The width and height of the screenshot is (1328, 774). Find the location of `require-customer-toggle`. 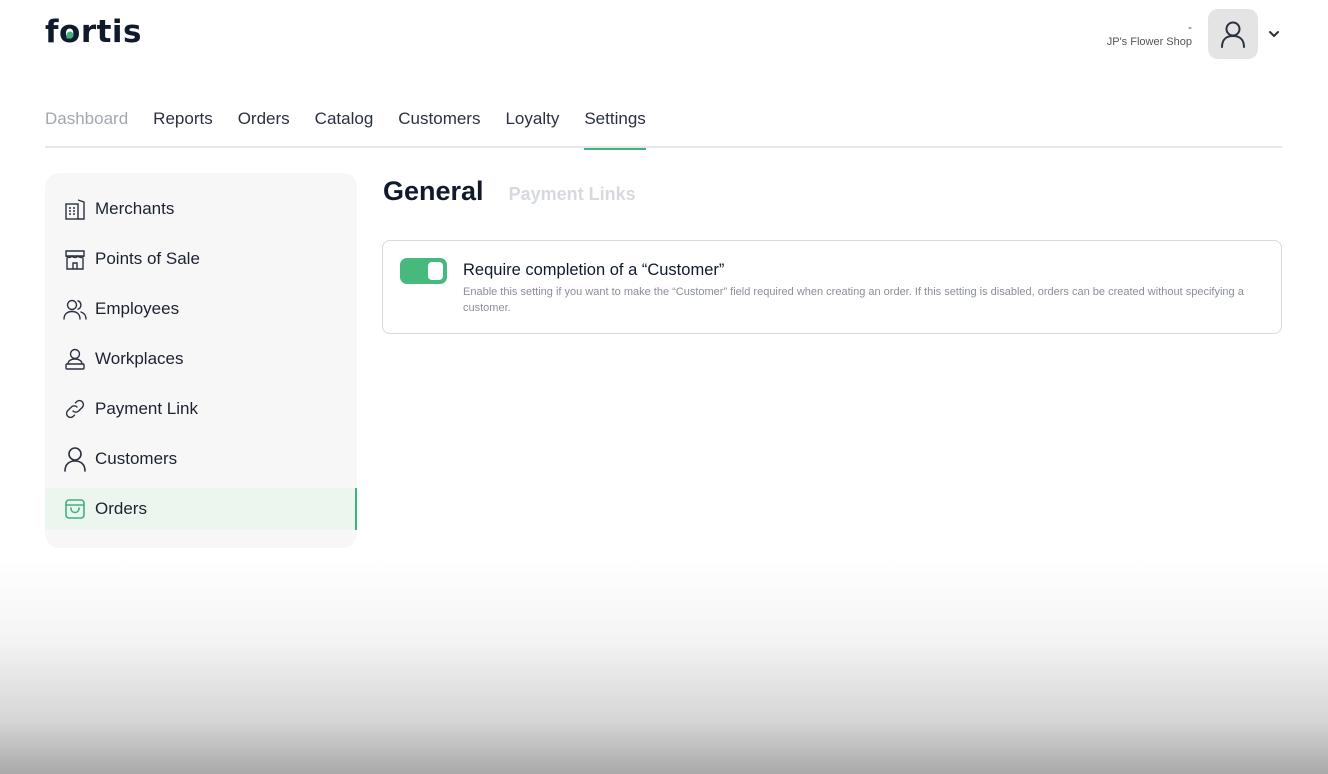

require-customer-toggle is located at coordinates (423, 271).